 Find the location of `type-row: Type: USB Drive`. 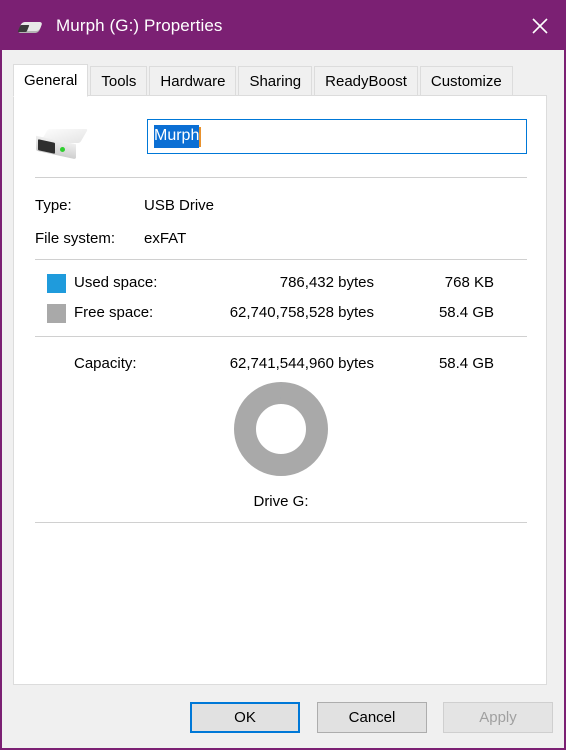

type-row: Type: USB Drive is located at coordinates (281, 208).